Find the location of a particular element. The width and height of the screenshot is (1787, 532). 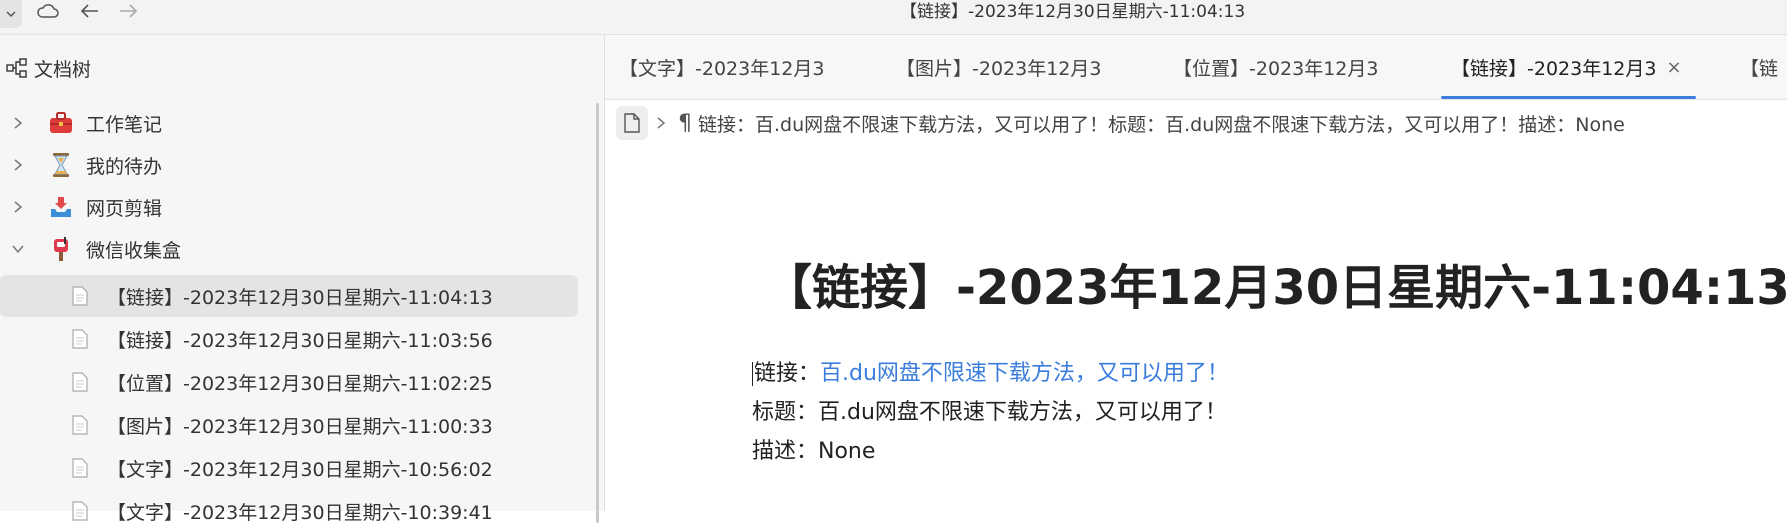

inbox-tray-icon is located at coordinates (61, 207).